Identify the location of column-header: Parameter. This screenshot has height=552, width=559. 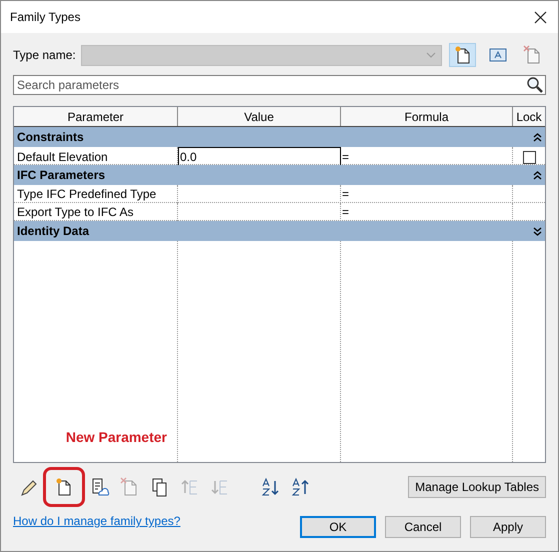
(96, 116).